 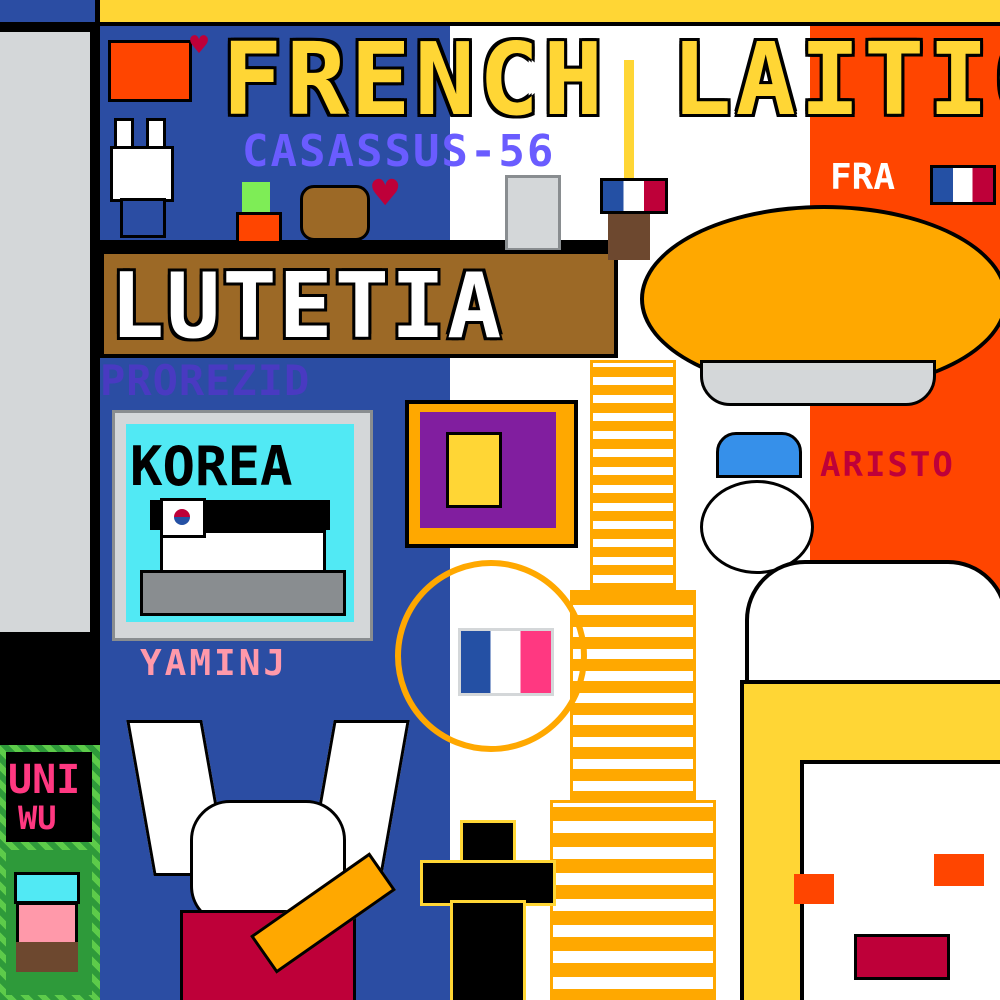 I want to click on character-hat, so click(x=872, y=629).